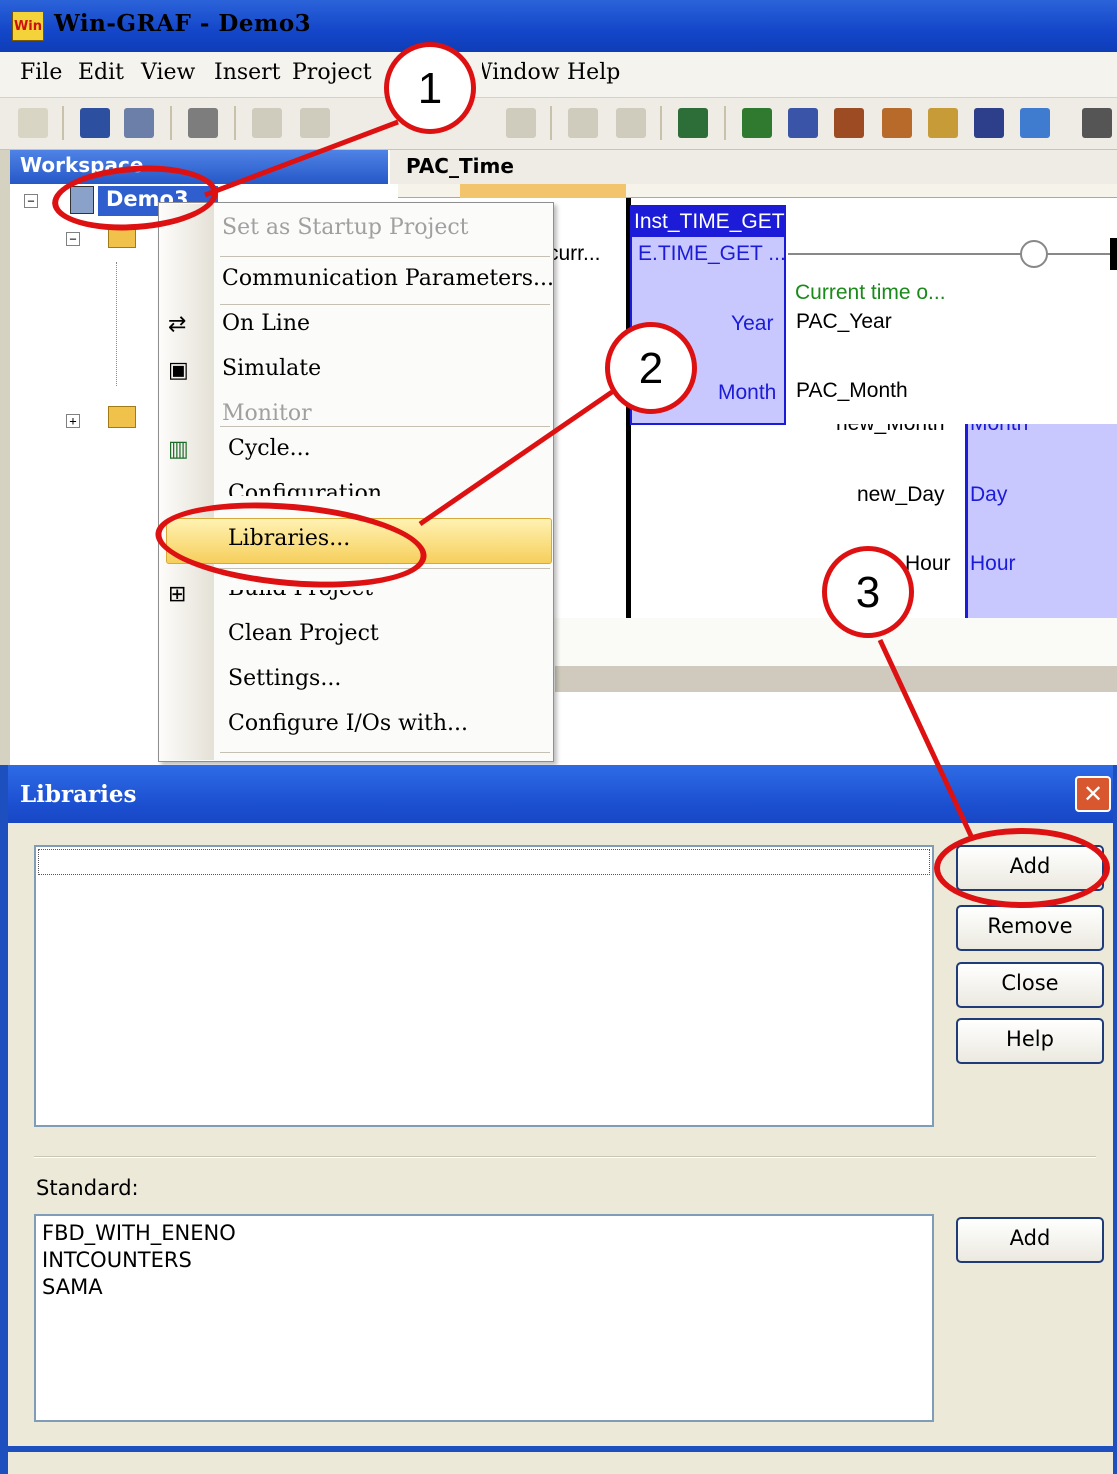 Image resolution: width=1117 pixels, height=1474 pixels. Describe the element at coordinates (430, 88) in the screenshot. I see `annotation-step-1: 1` at that location.